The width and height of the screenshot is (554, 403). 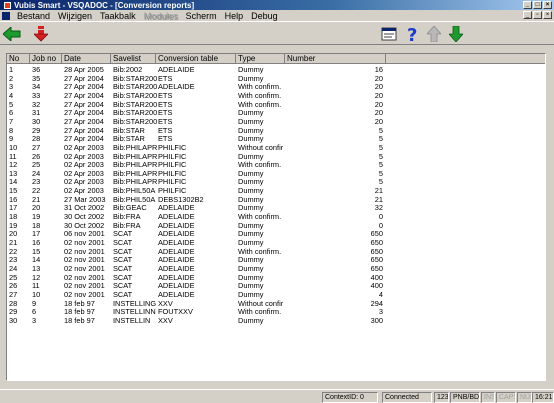 I want to click on menu-wijzigen: Wijzigen, so click(x=75, y=16).